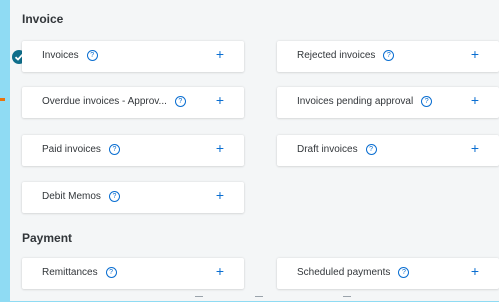 Image resolution: width=499 pixels, height=302 pixels. I want to click on tile-label: Scheduled payments?, so click(353, 272).